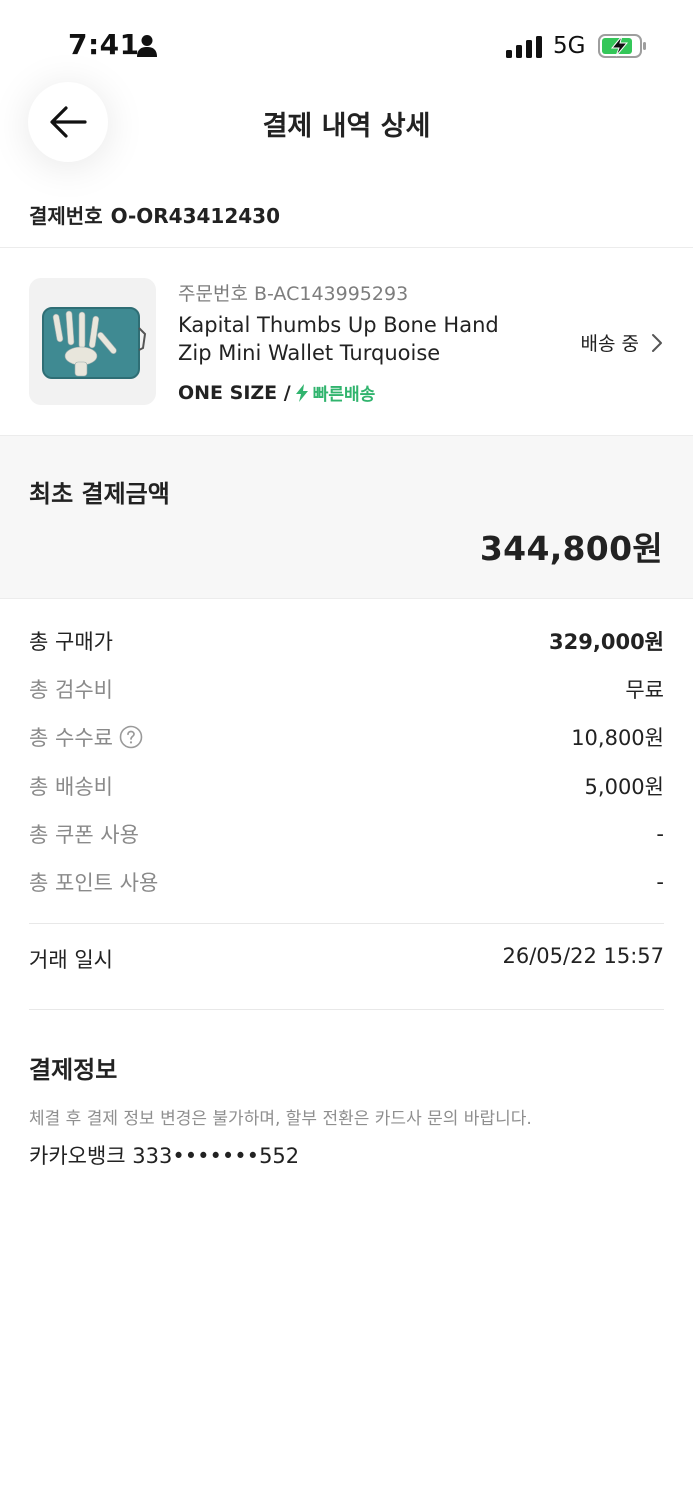  Describe the element at coordinates (346, 517) in the screenshot. I see `total-amount-section: 최초 결제금액 344,800원` at that location.